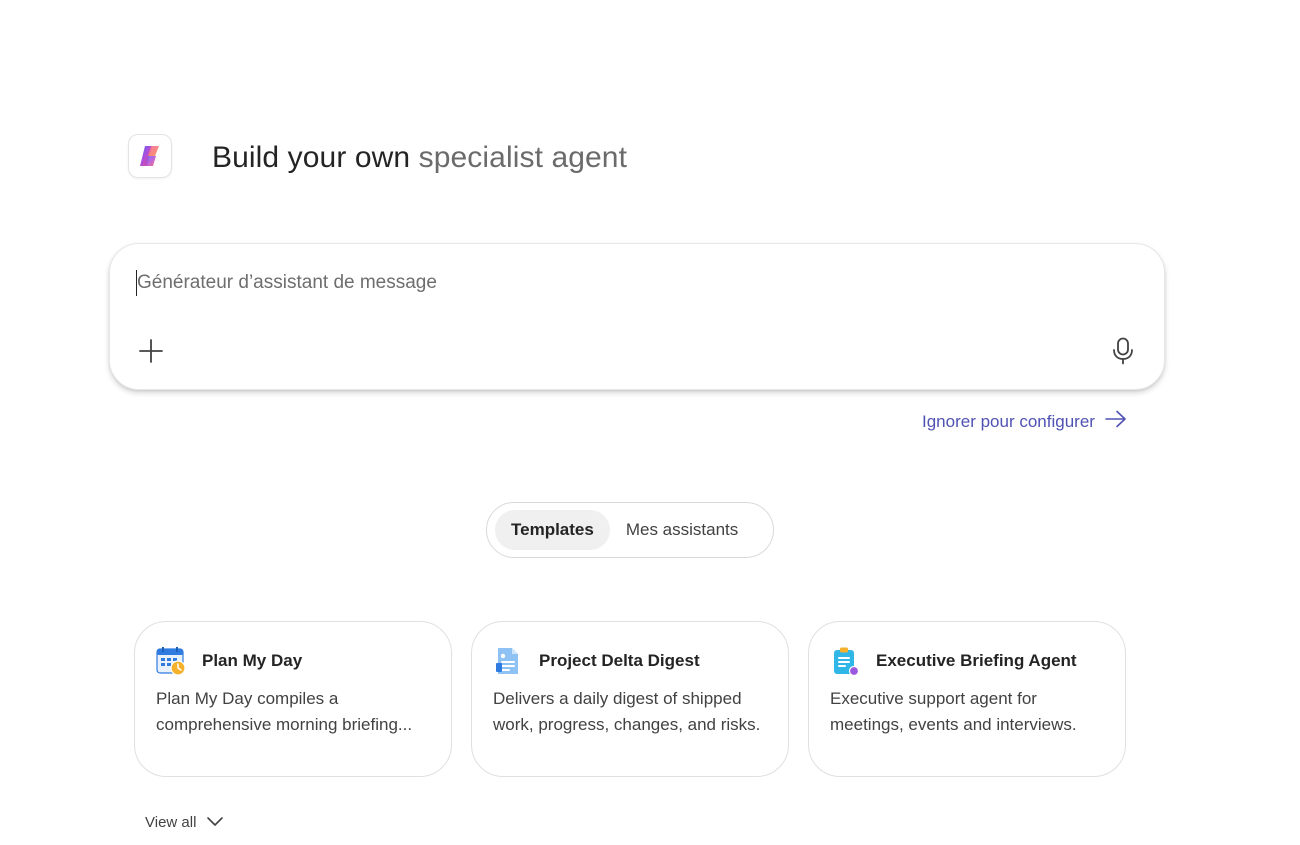 This screenshot has width=1300, height=845. What do you see at coordinates (1008, 421) in the screenshot?
I see `skip-to-configure-label: Ignorer pour configurer` at bounding box center [1008, 421].